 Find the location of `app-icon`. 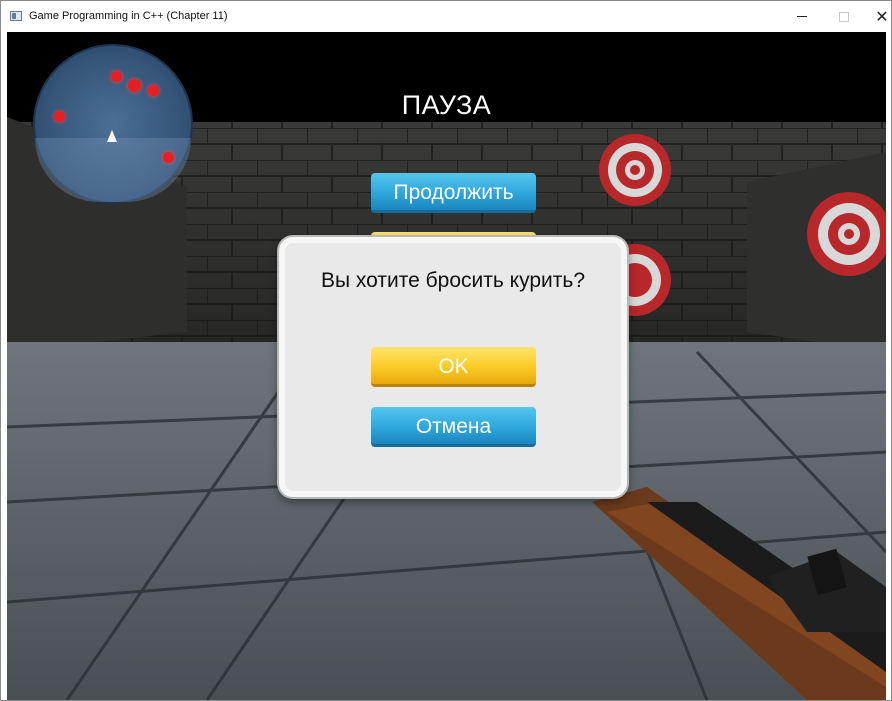

app-icon is located at coordinates (16, 16).